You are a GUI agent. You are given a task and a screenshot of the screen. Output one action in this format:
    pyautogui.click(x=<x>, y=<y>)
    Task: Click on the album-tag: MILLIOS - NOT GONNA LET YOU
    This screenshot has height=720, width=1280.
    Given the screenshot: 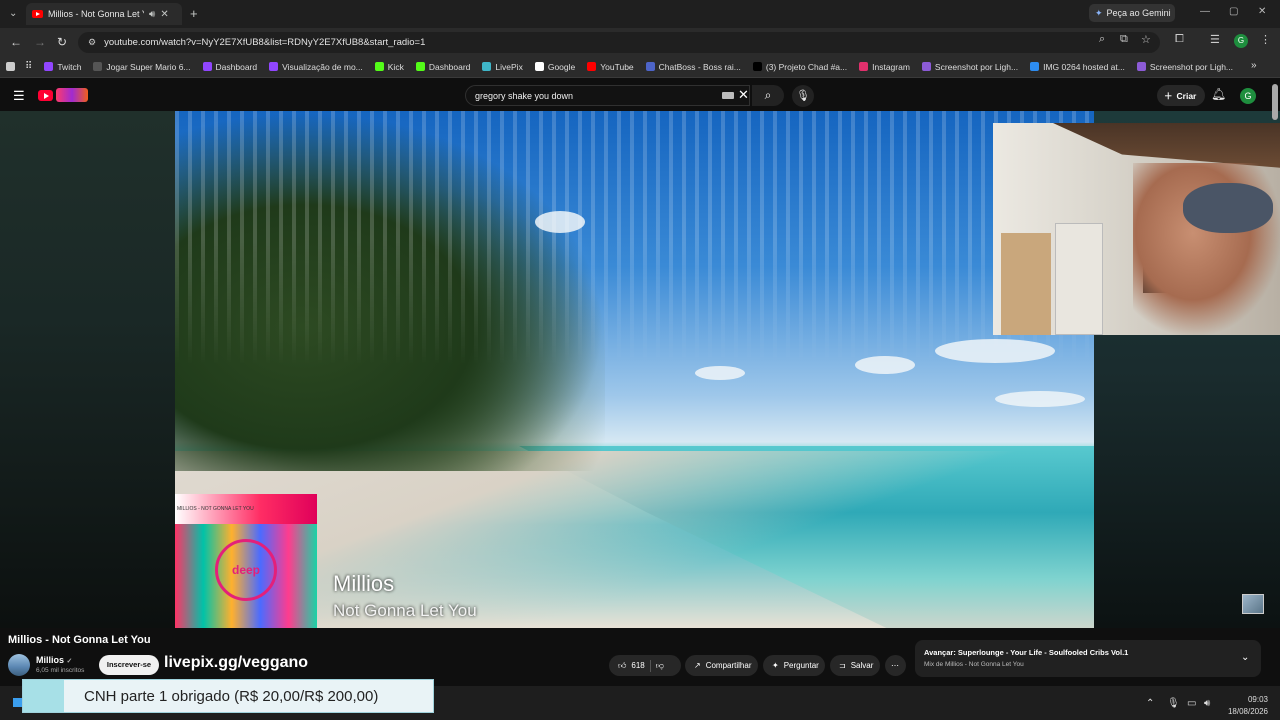 What is the action you would take?
    pyautogui.click(x=215, y=509)
    